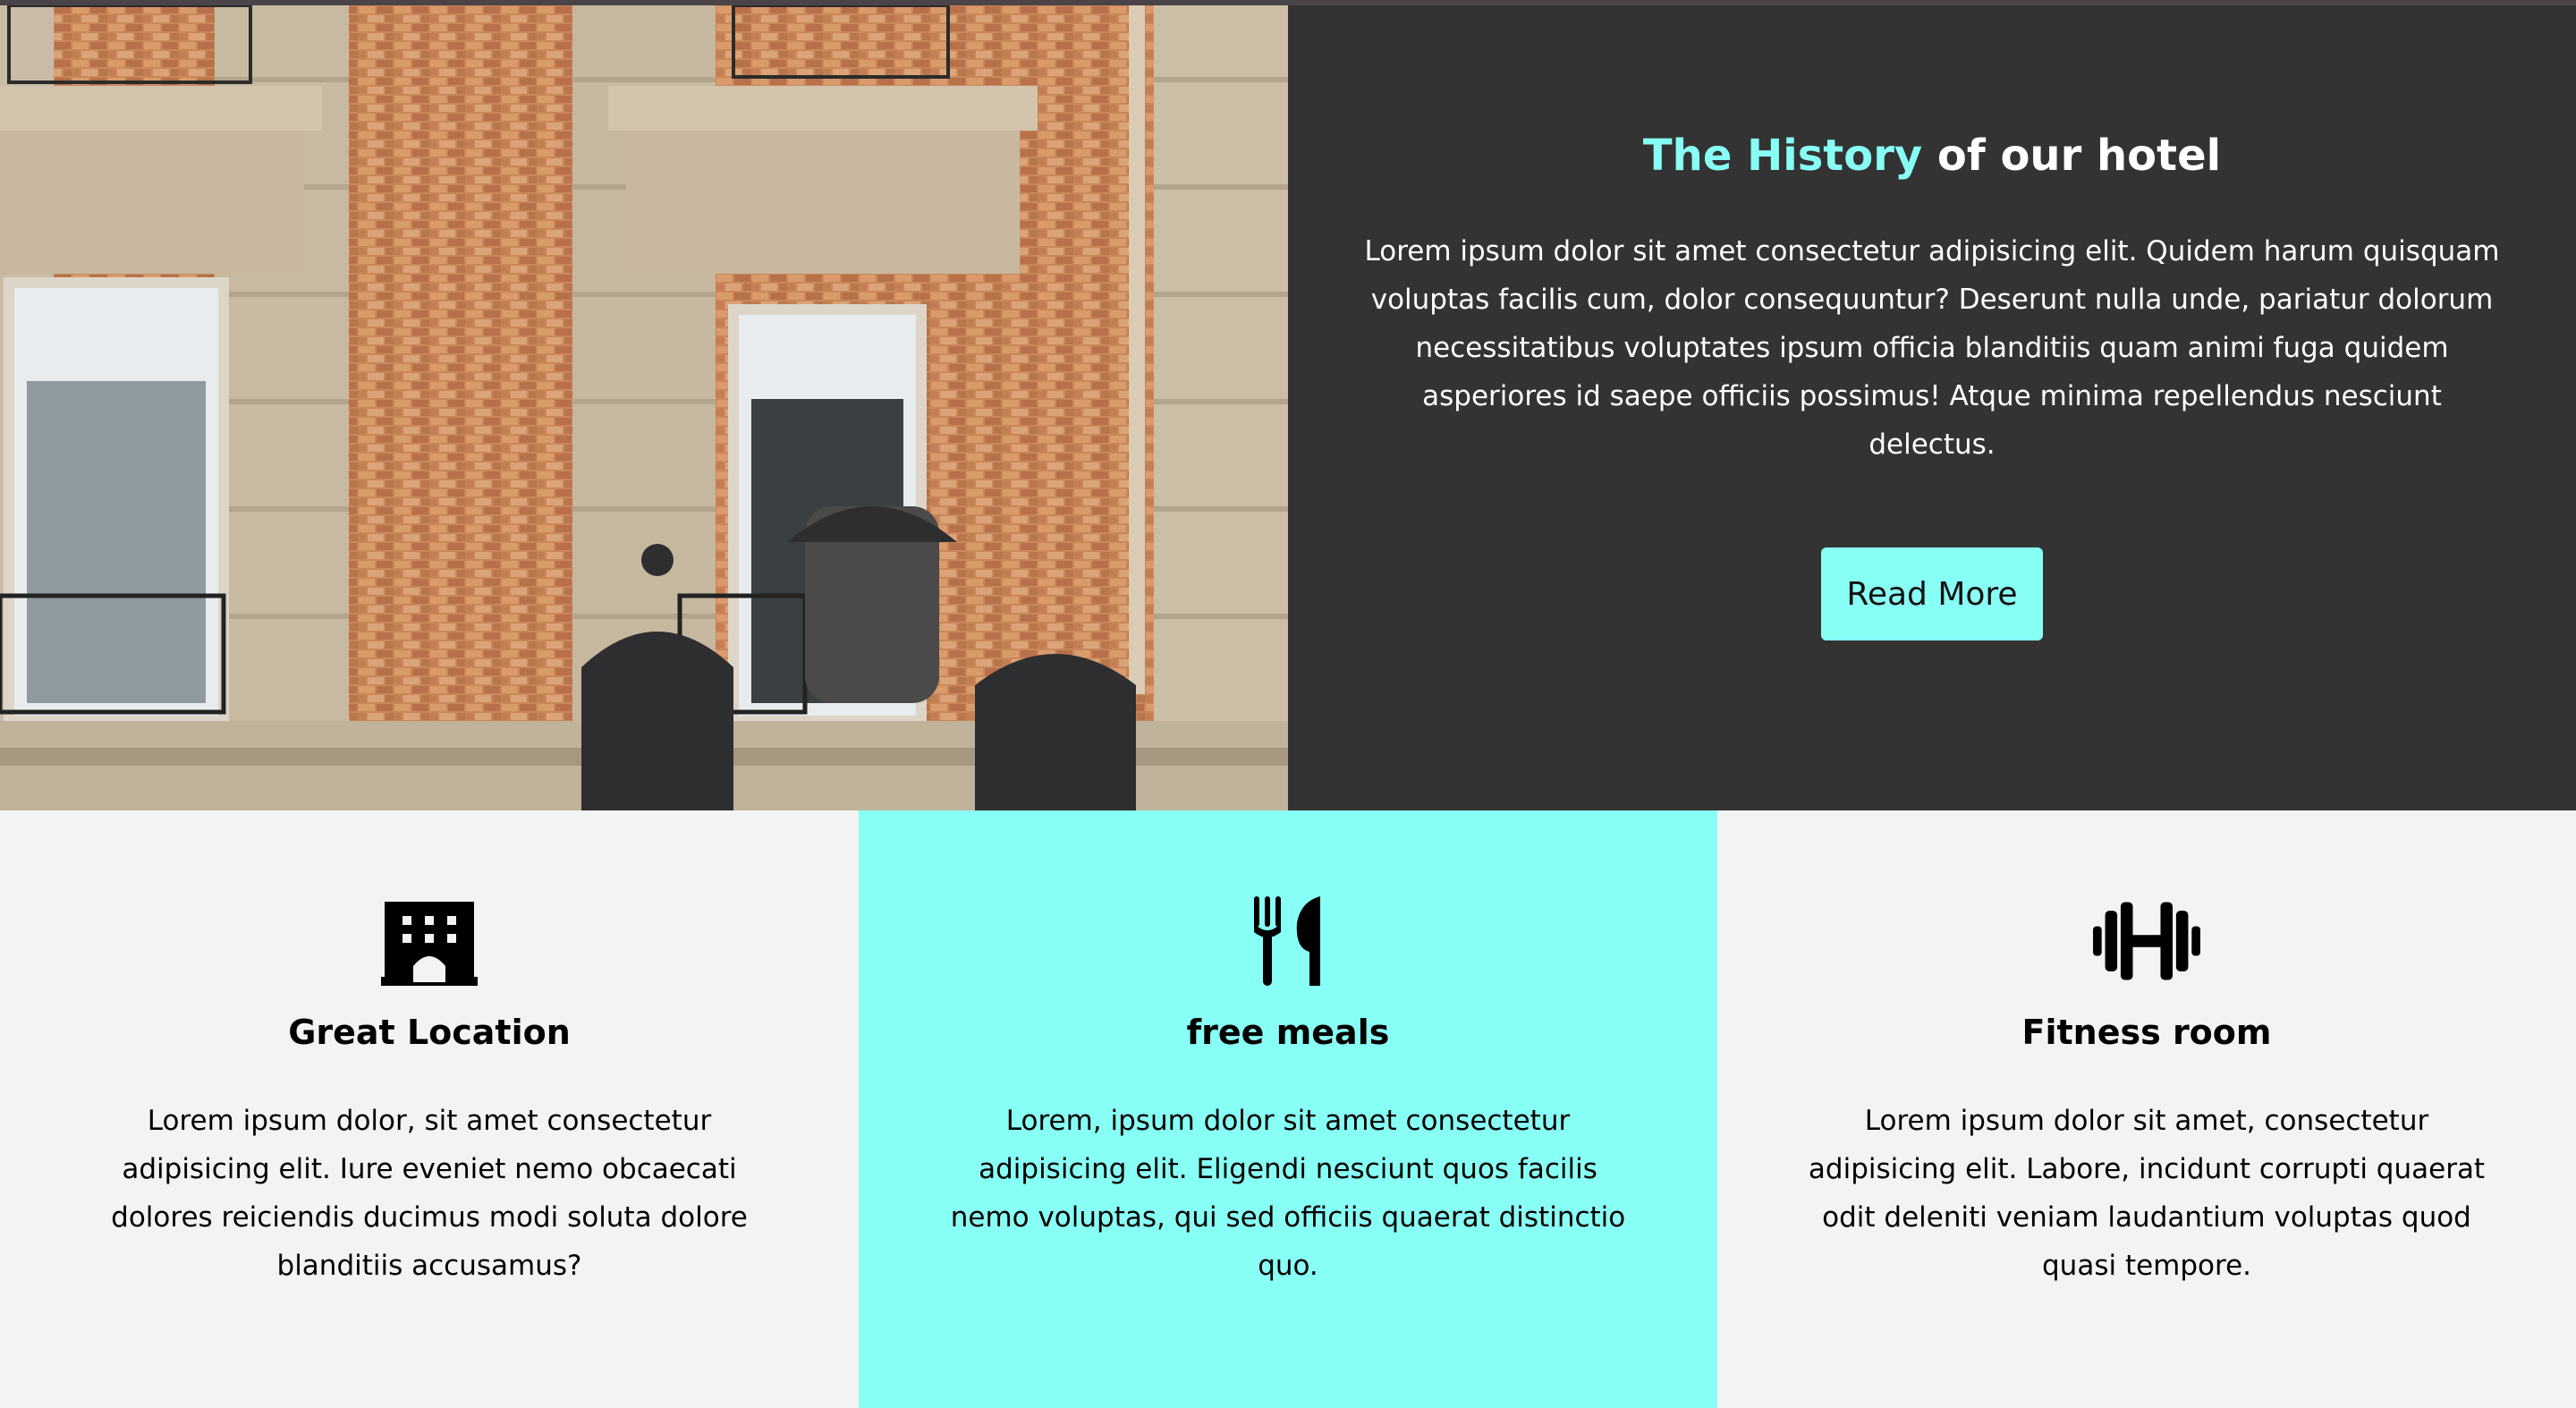  I want to click on history-title-rest: of our hotel, so click(2072, 156).